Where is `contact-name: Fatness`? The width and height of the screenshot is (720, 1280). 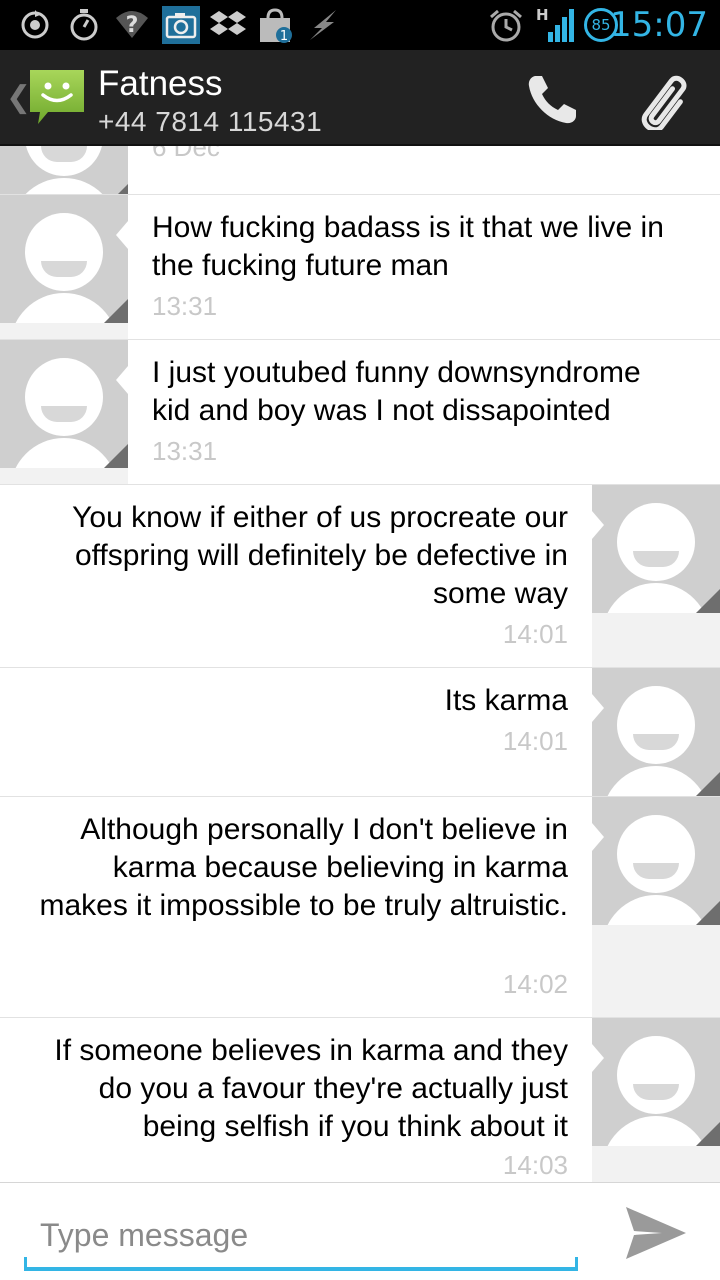
contact-name: Fatness is located at coordinates (160, 83).